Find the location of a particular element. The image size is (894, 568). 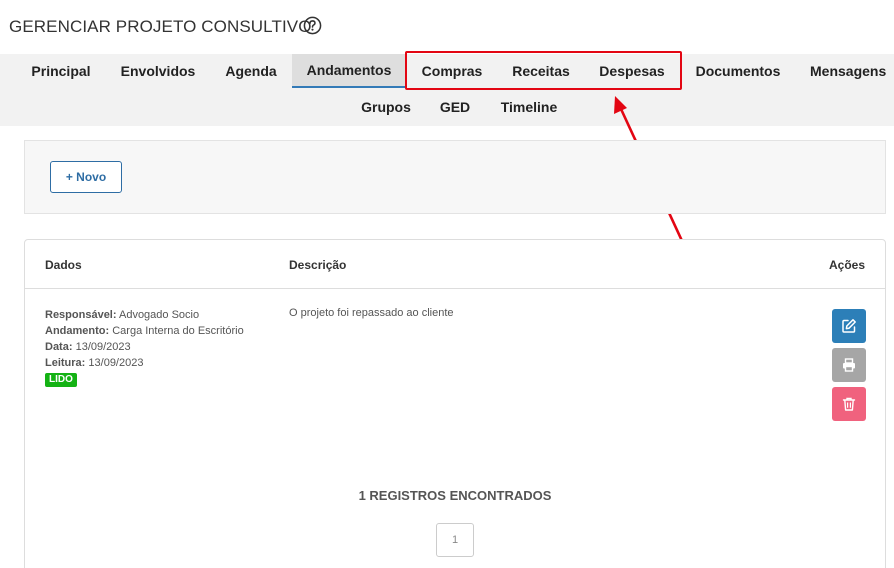

column-header-acoes: Ações is located at coordinates (847, 265).